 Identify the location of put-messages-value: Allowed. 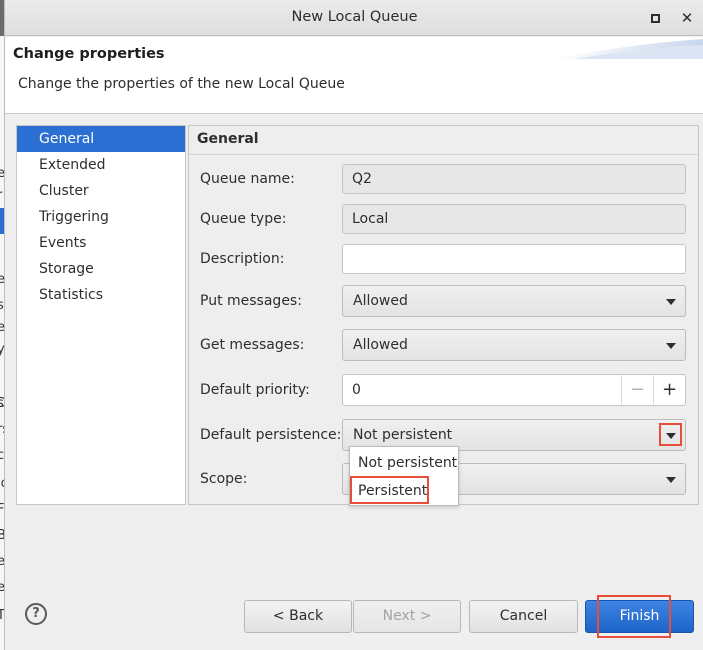
(380, 301).